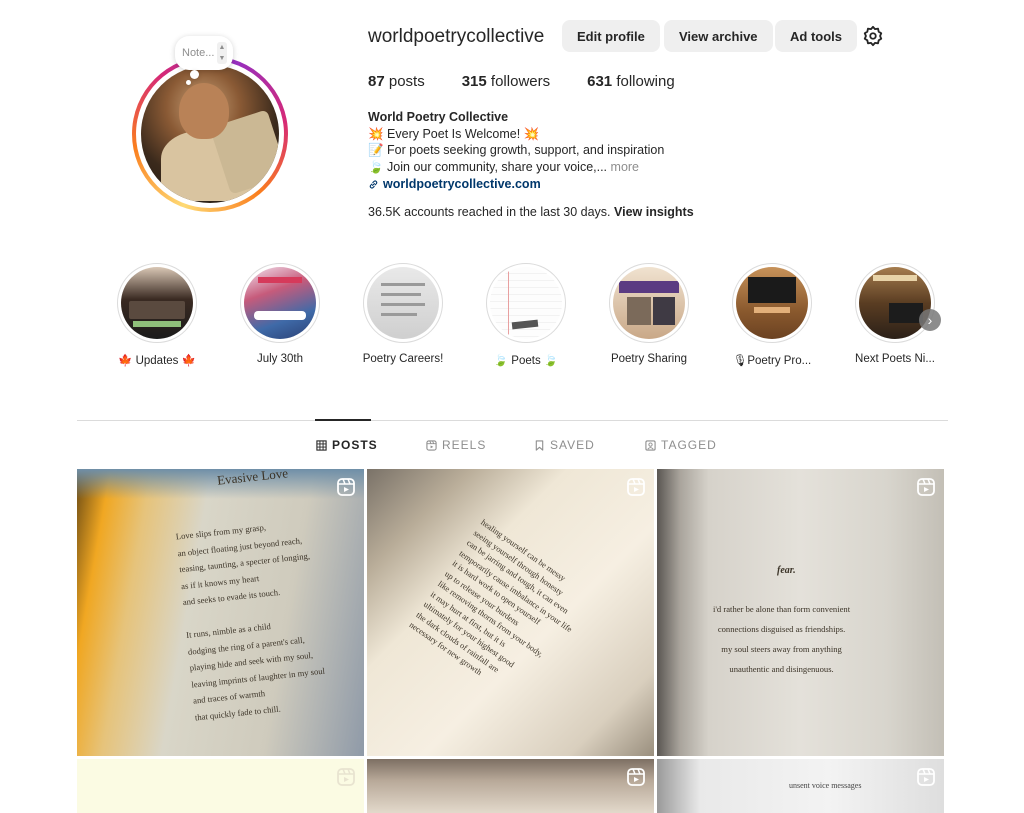 Image resolution: width=1024 pixels, height=813 pixels. What do you see at coordinates (539, 445) in the screenshot?
I see `bookmark-icon` at bounding box center [539, 445].